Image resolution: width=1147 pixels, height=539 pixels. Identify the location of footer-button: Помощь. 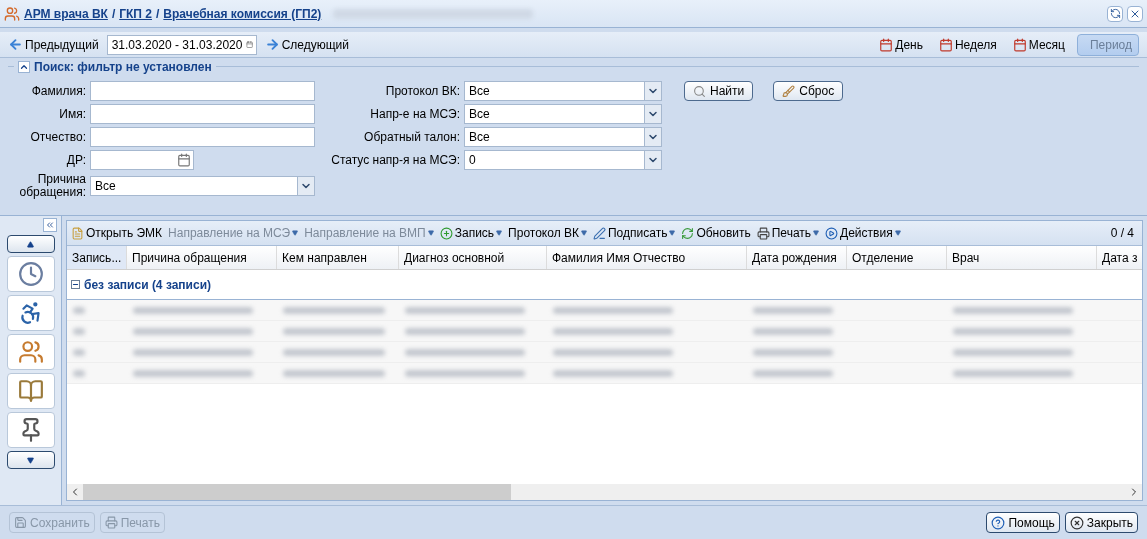
(1023, 522).